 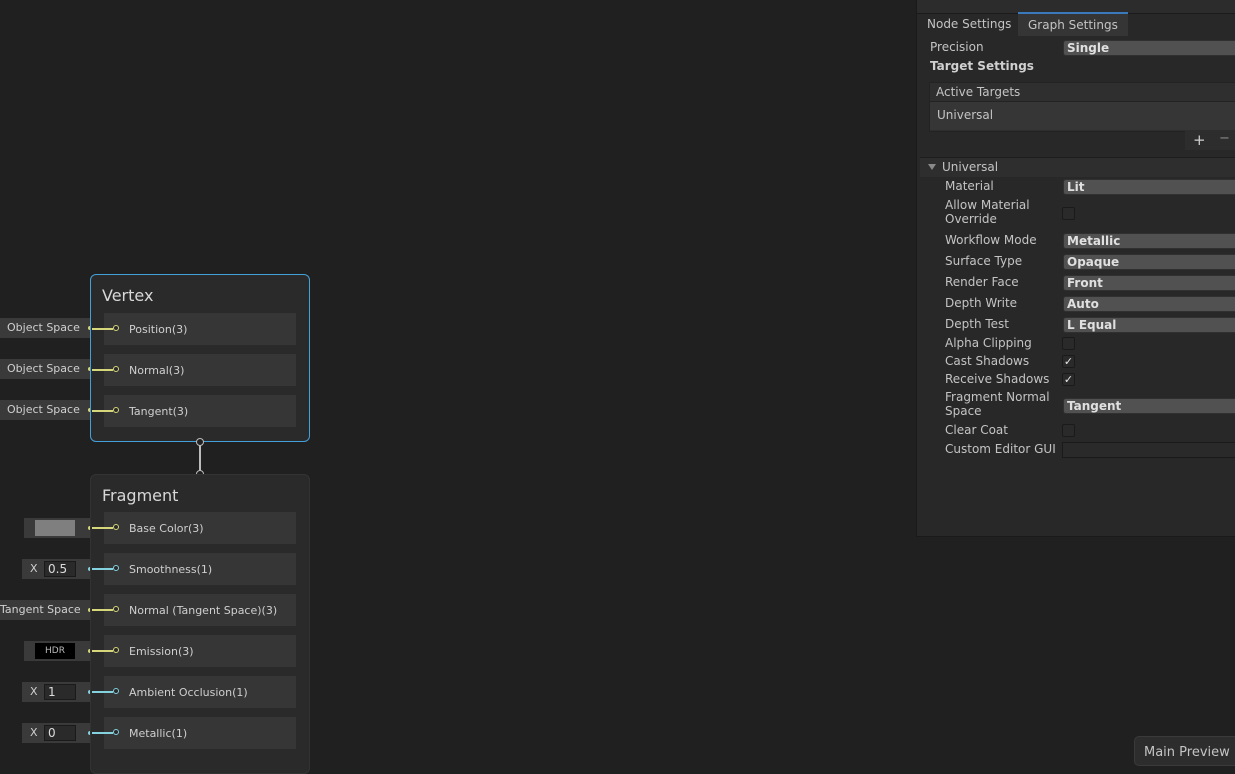 I want to click on workflow-mode-dropdown: Metallic, so click(x=1149, y=241).